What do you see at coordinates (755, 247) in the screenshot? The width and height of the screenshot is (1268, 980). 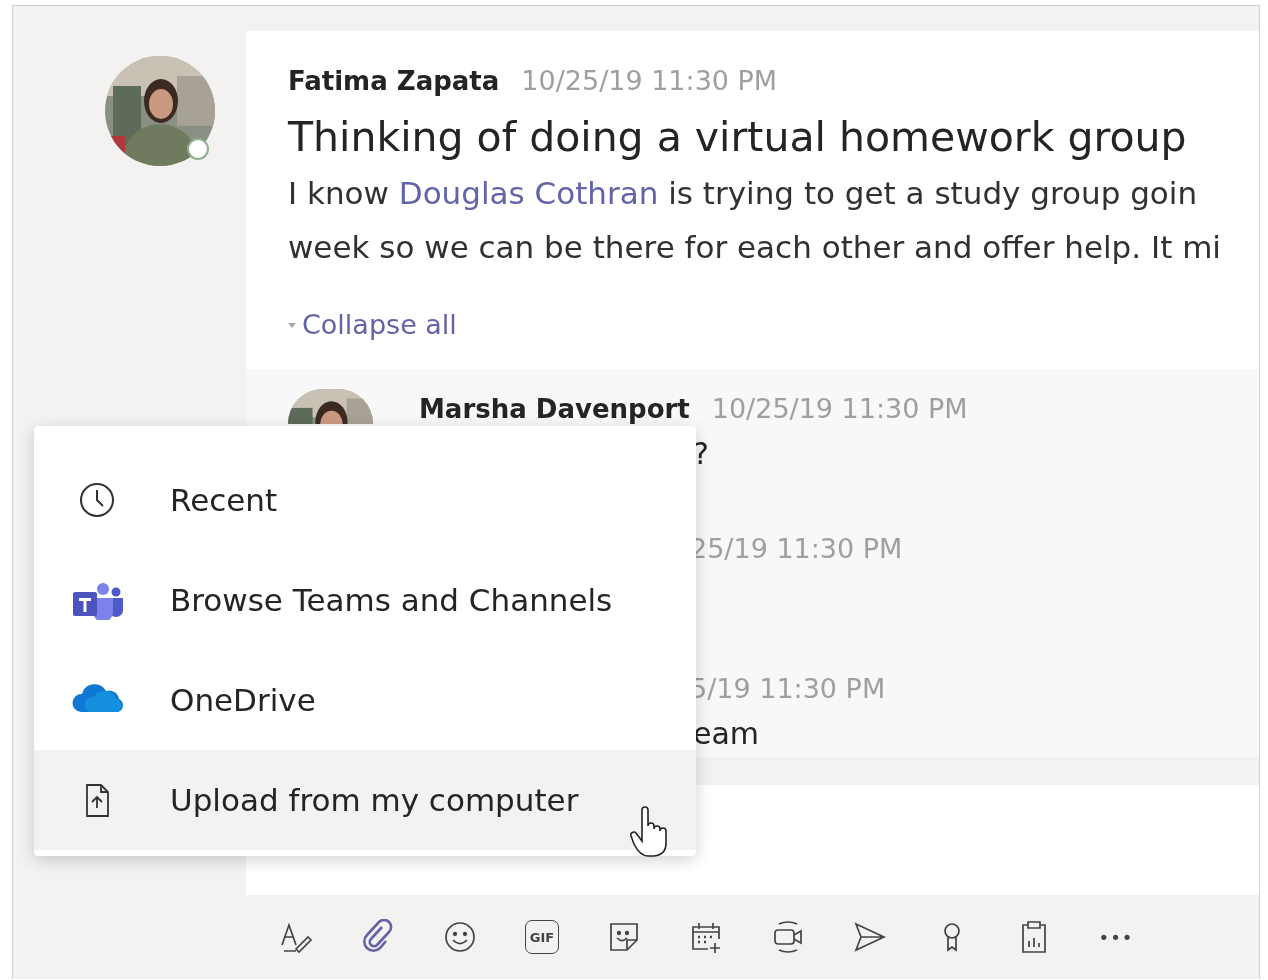 I see `post-text: week so we can be there for each other and offer help. It mi` at bounding box center [755, 247].